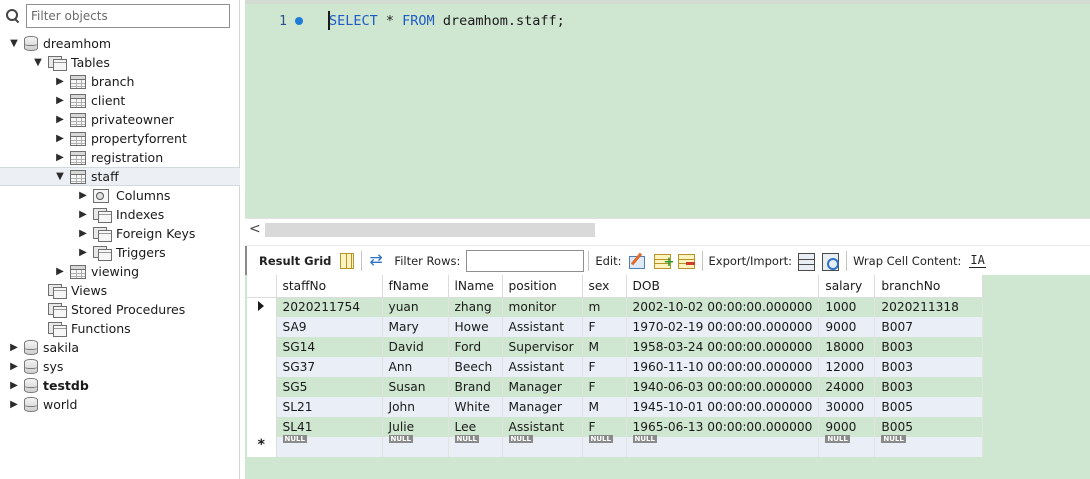  What do you see at coordinates (329, 407) in the screenshot?
I see `cell-staffno: SL21` at bounding box center [329, 407].